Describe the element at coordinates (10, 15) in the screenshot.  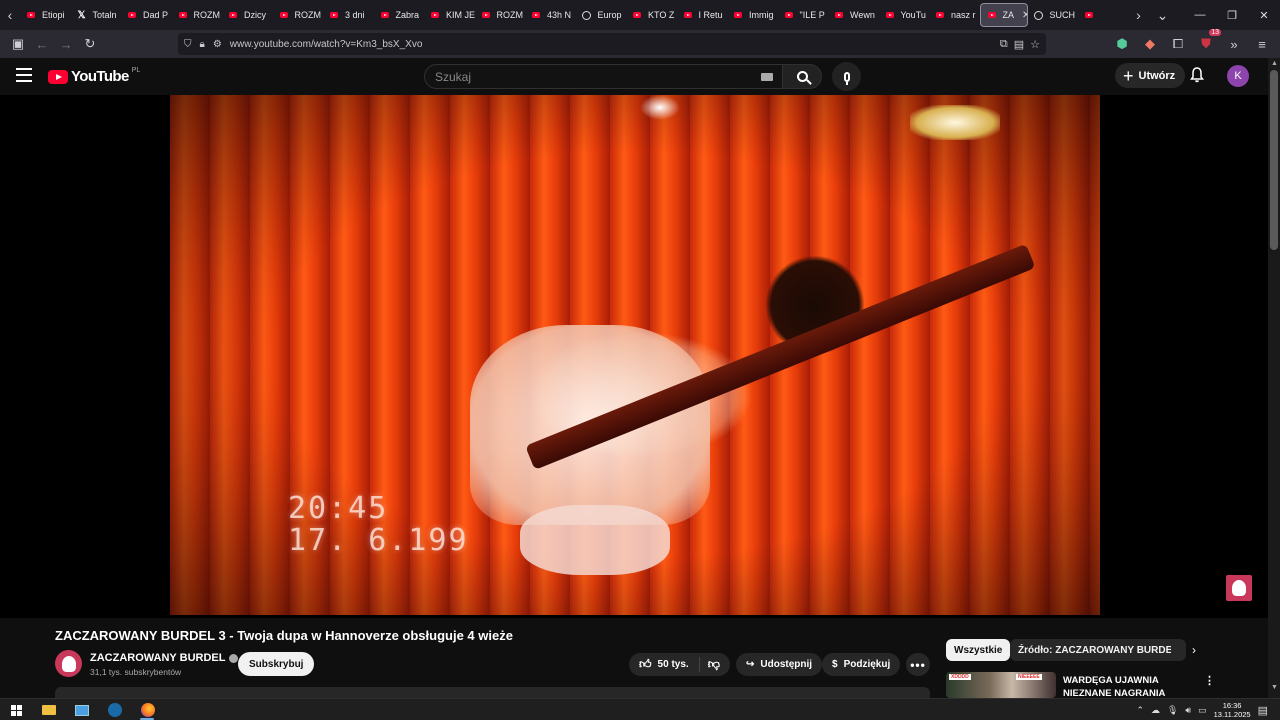
I see `tab-scroll-left-button: ‹` at that location.